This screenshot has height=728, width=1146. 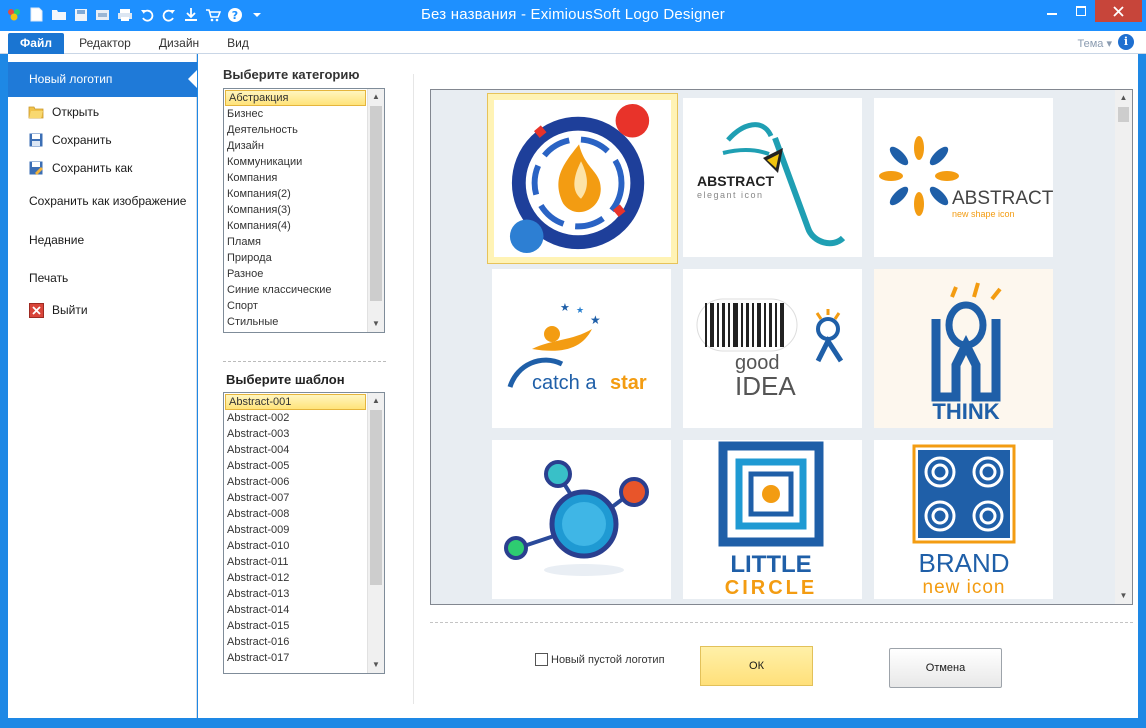 I want to click on blank-logo-checkbox: Новый пустой логотип, so click(x=600, y=659).